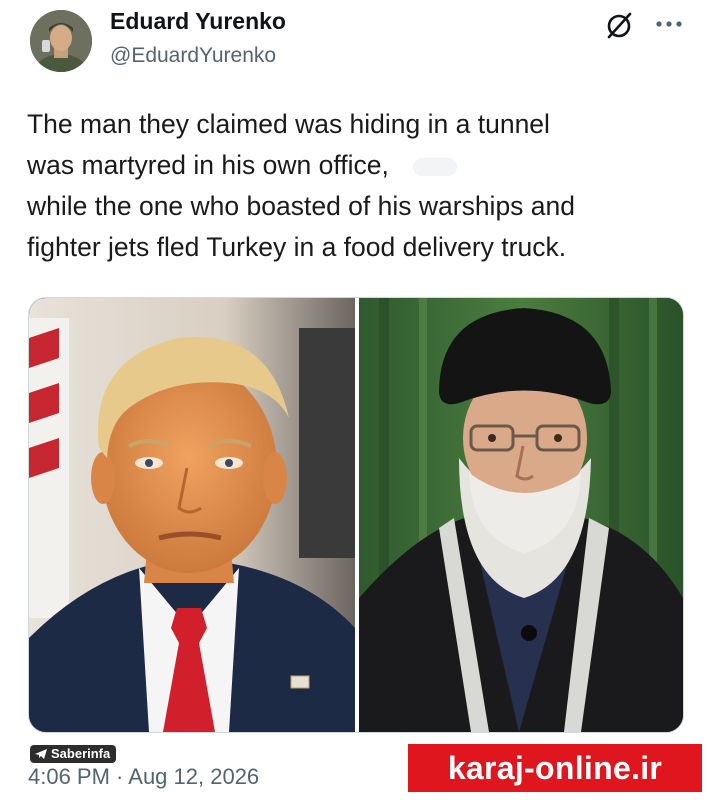 The height and width of the screenshot is (800, 710). Describe the element at coordinates (208, 165) in the screenshot. I see `tweet-line-2-text: was martyred in his own office,` at that location.